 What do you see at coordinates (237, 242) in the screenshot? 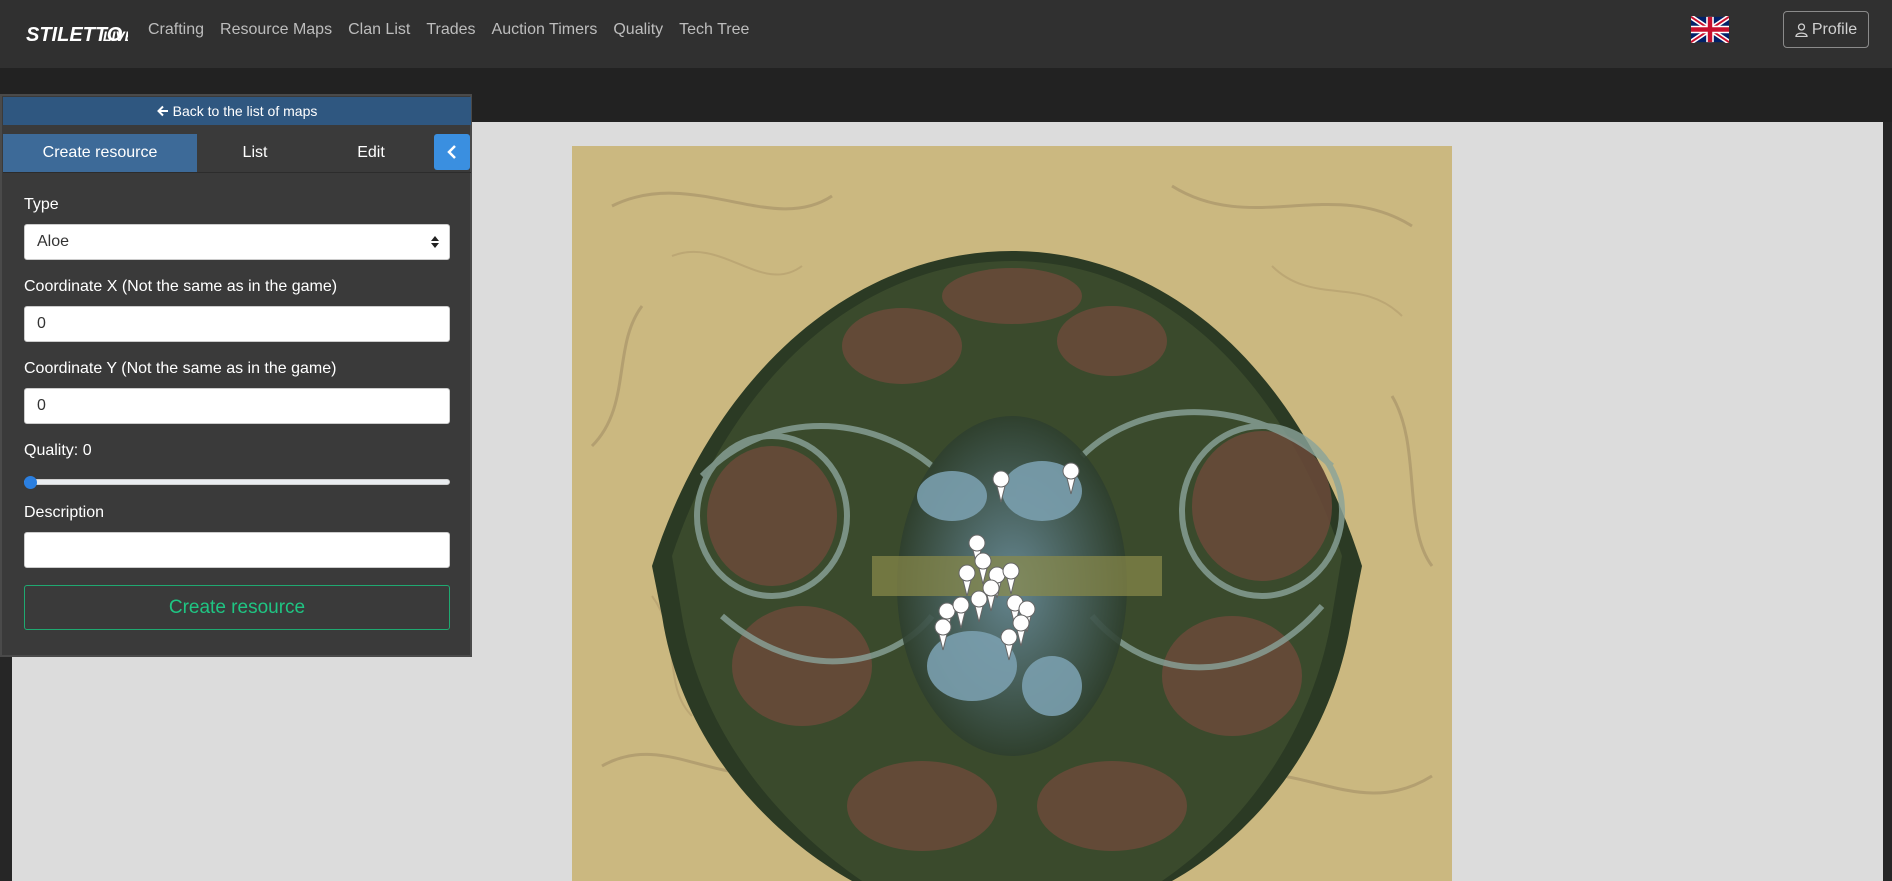
I see `type-select: Aloe` at bounding box center [237, 242].